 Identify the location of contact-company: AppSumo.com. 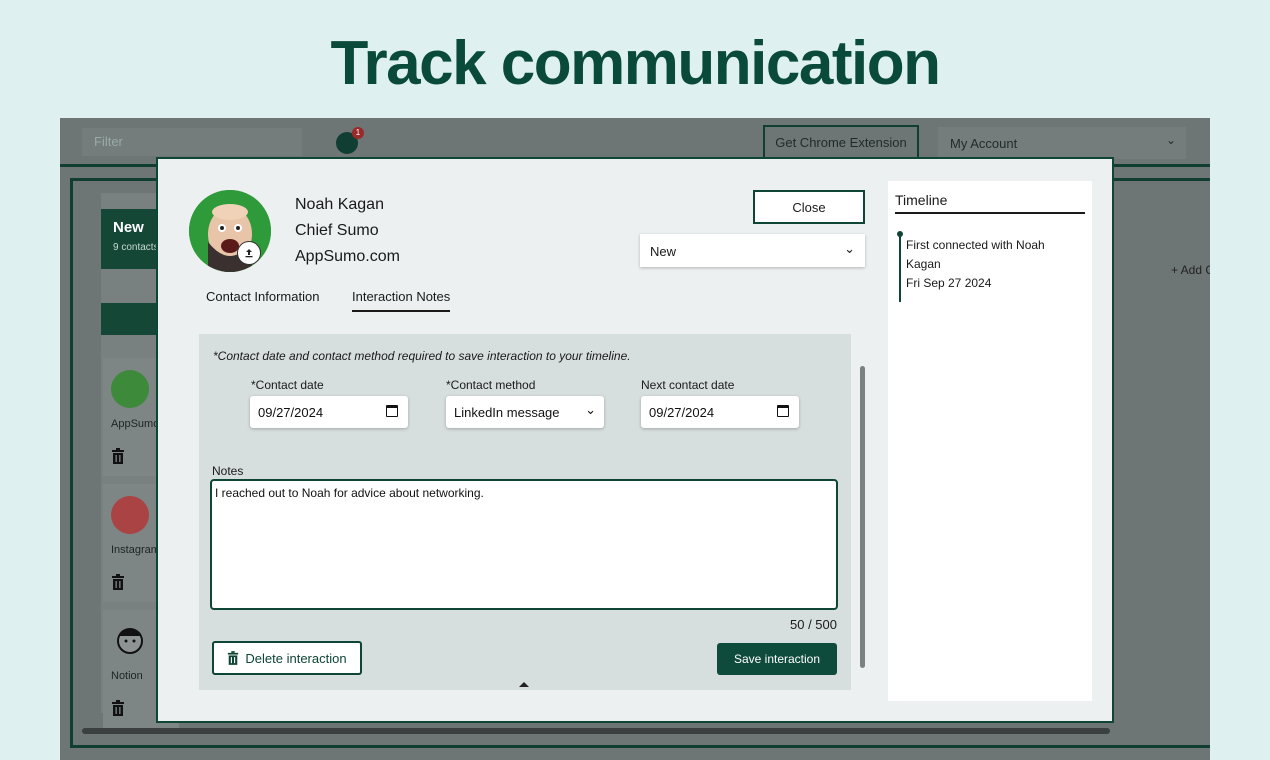
(347, 256).